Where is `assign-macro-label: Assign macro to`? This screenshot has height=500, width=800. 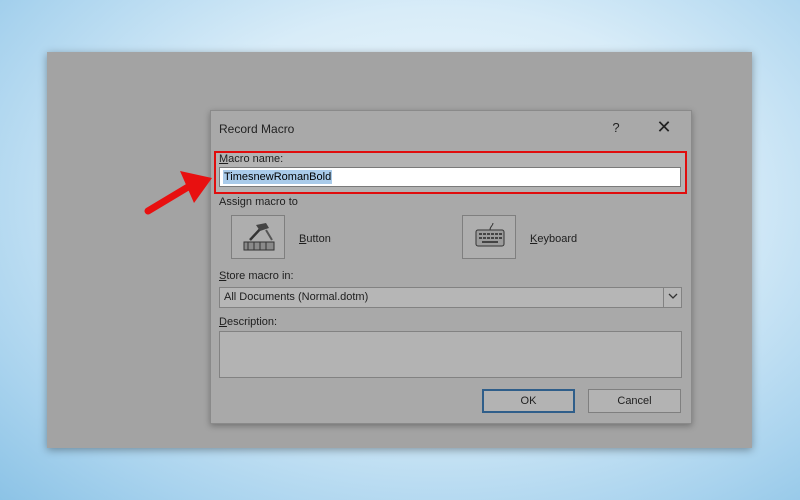 assign-macro-label: Assign macro to is located at coordinates (258, 202).